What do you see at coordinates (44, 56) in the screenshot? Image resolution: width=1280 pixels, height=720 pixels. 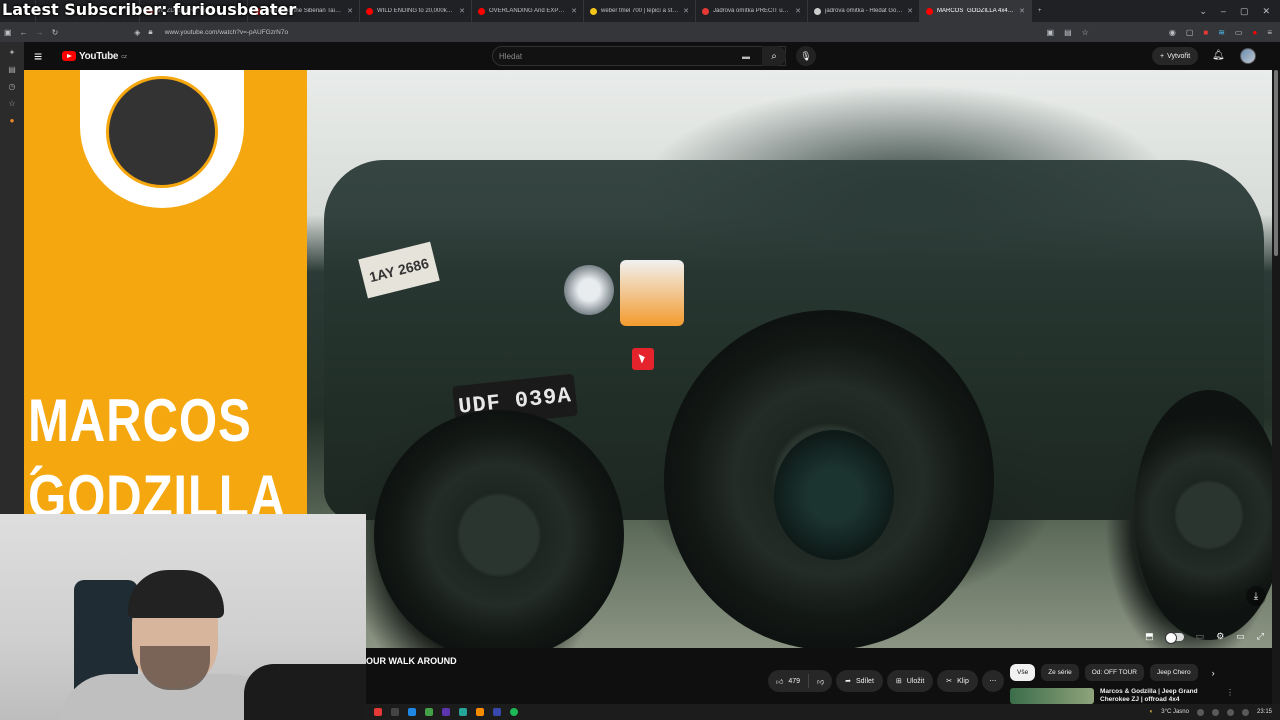 I see `hamburger-menu-icon: ≡` at bounding box center [44, 56].